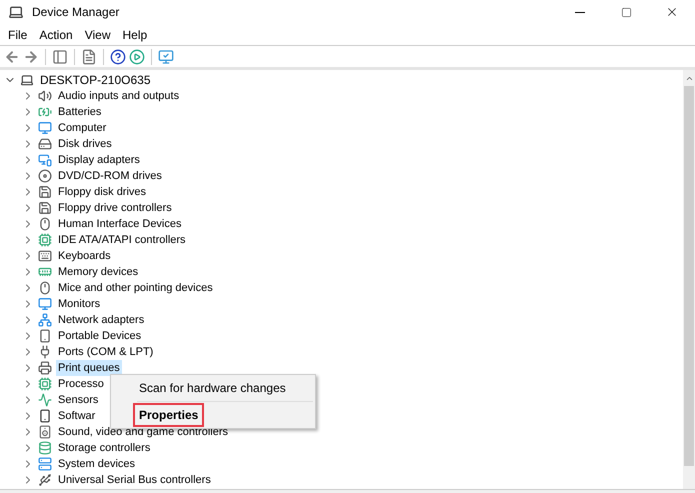 The width and height of the screenshot is (695, 493). What do you see at coordinates (45, 176) in the screenshot?
I see `disc-icon` at bounding box center [45, 176].